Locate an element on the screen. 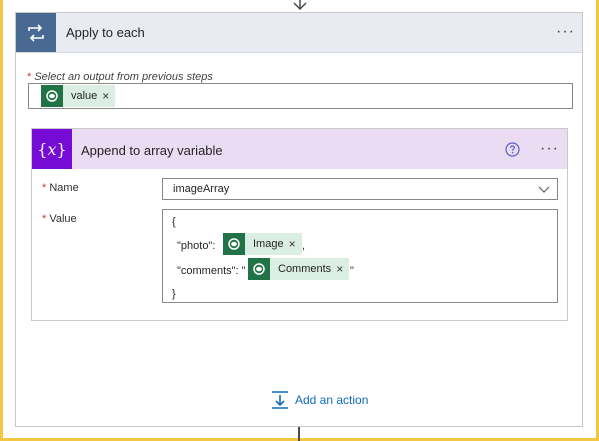  add-action-icon is located at coordinates (280, 400).